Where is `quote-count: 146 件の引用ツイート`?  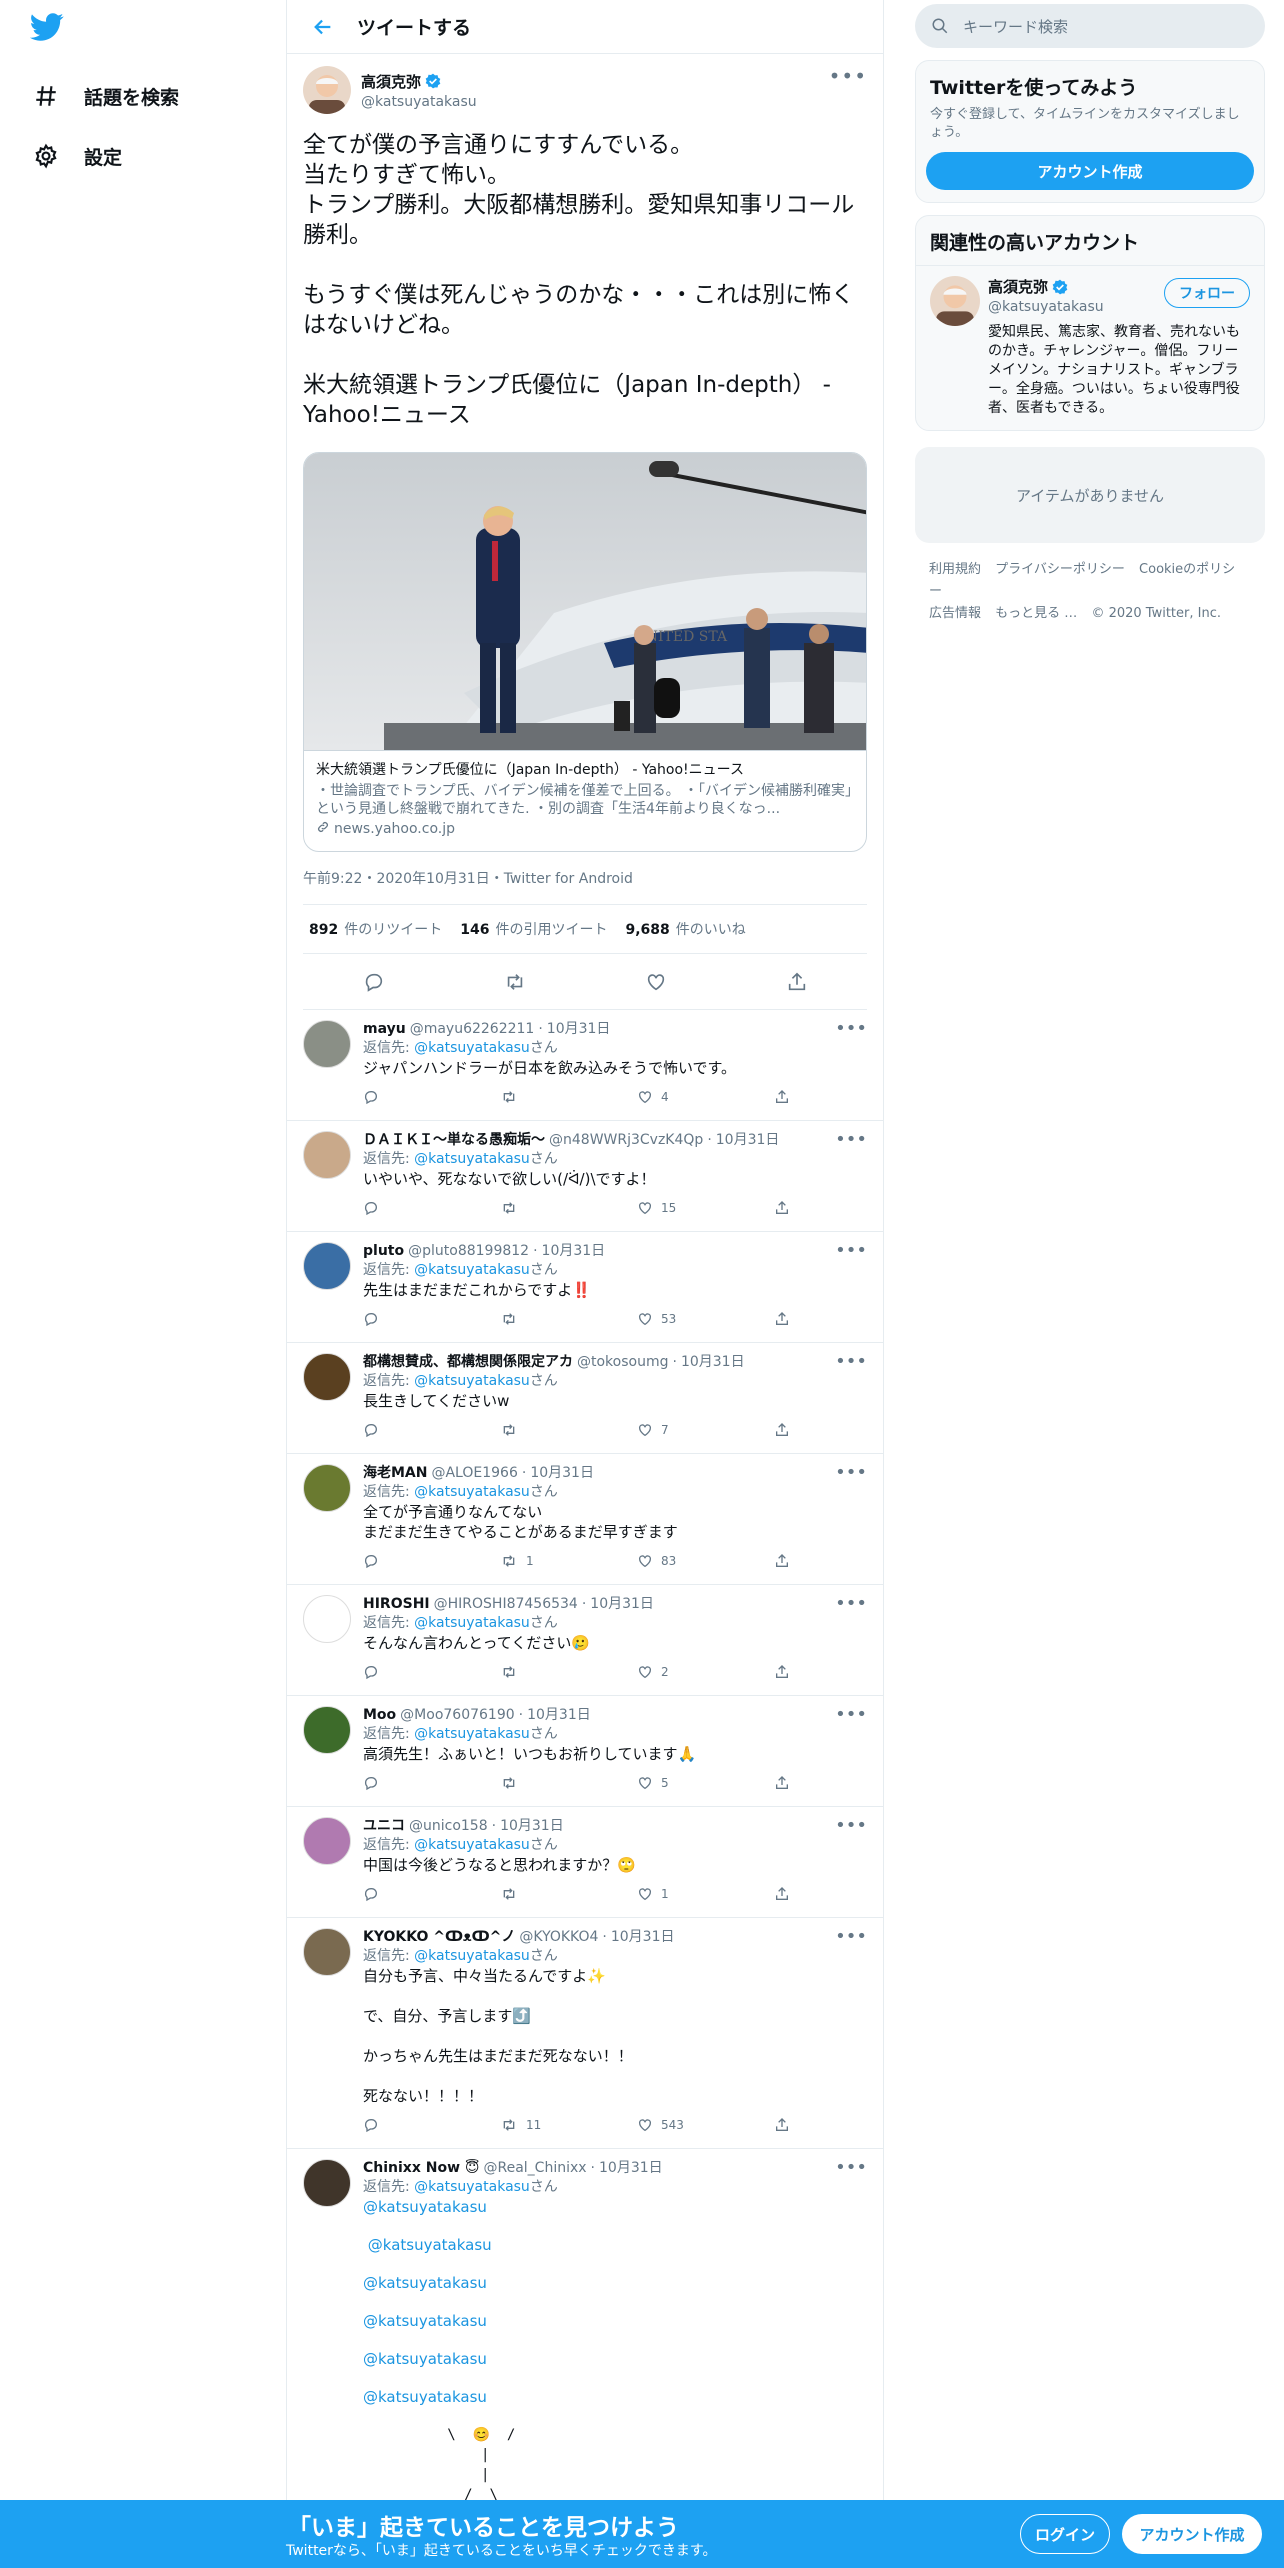
quote-count: 146 件の引用ツイート is located at coordinates (533, 929).